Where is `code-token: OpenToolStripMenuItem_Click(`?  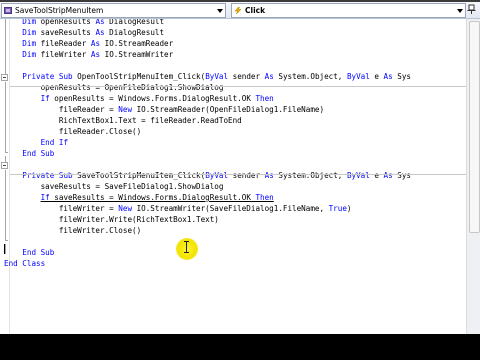 code-token: OpenToolStripMenuItem_Click( is located at coordinates (139, 76).